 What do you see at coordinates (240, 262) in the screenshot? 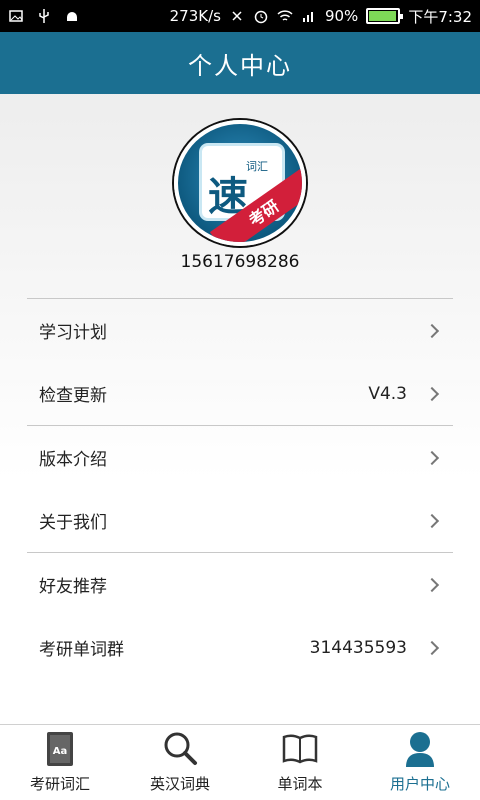
I see `user-phone: 15617698286` at bounding box center [240, 262].